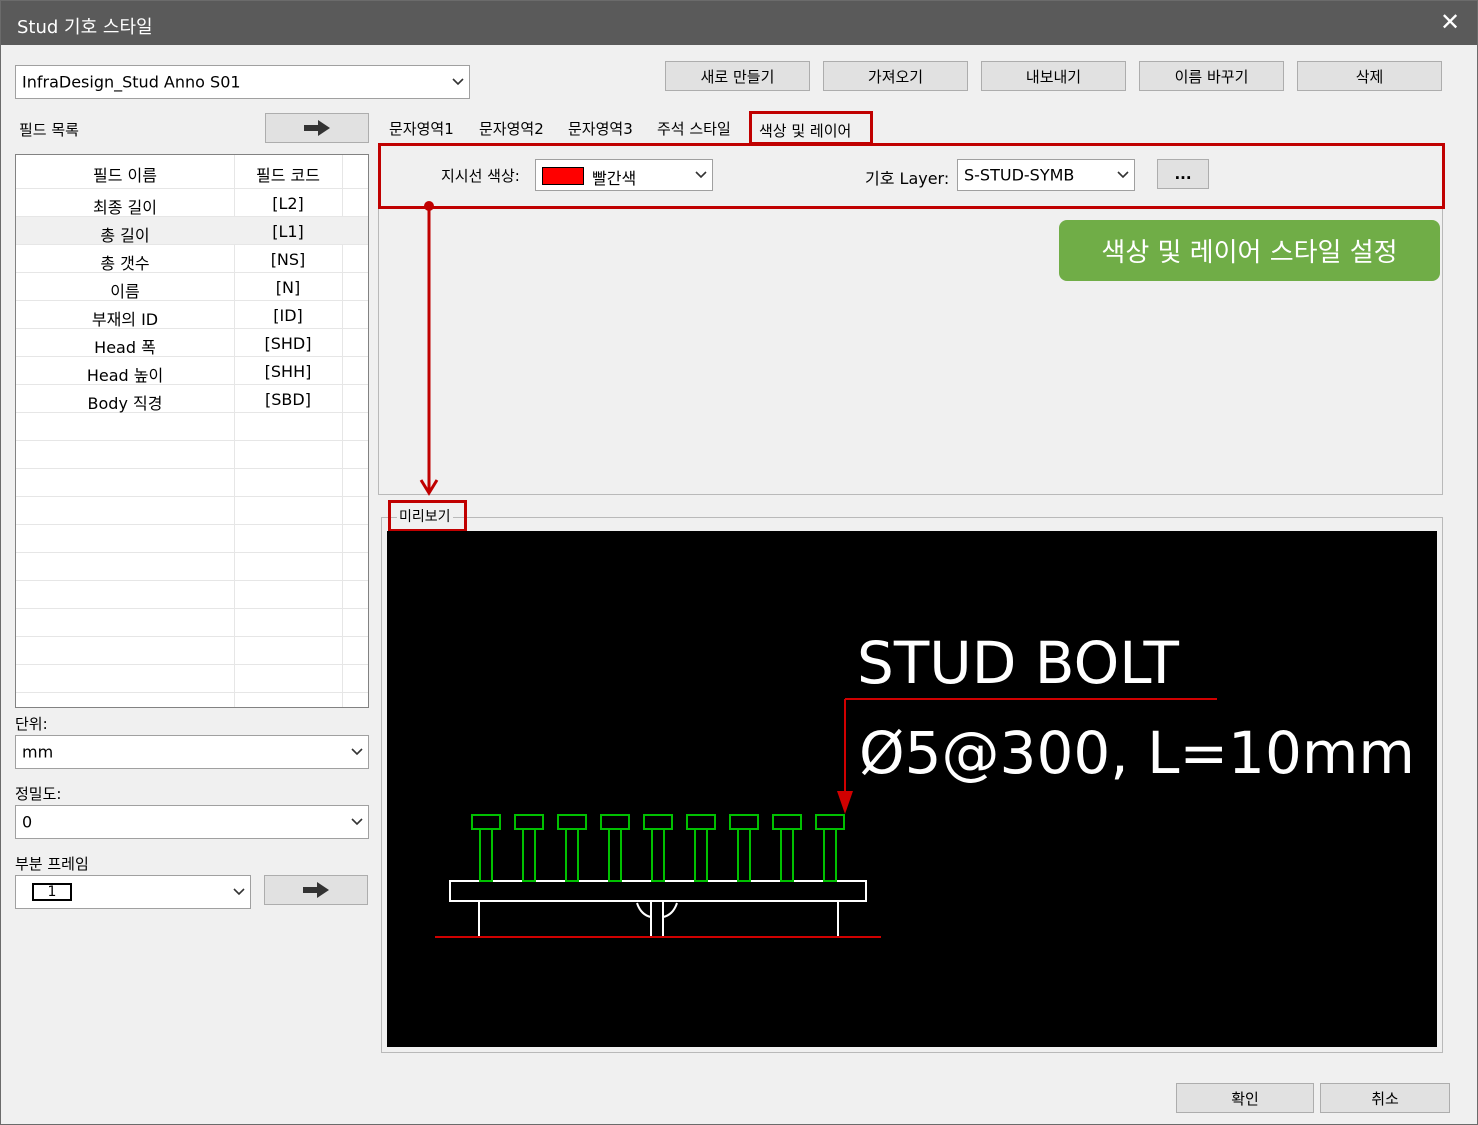 This screenshot has width=1478, height=1125. What do you see at coordinates (131, 82) in the screenshot?
I see `style-select-value: InfraDesign_Stud Anno S01` at bounding box center [131, 82].